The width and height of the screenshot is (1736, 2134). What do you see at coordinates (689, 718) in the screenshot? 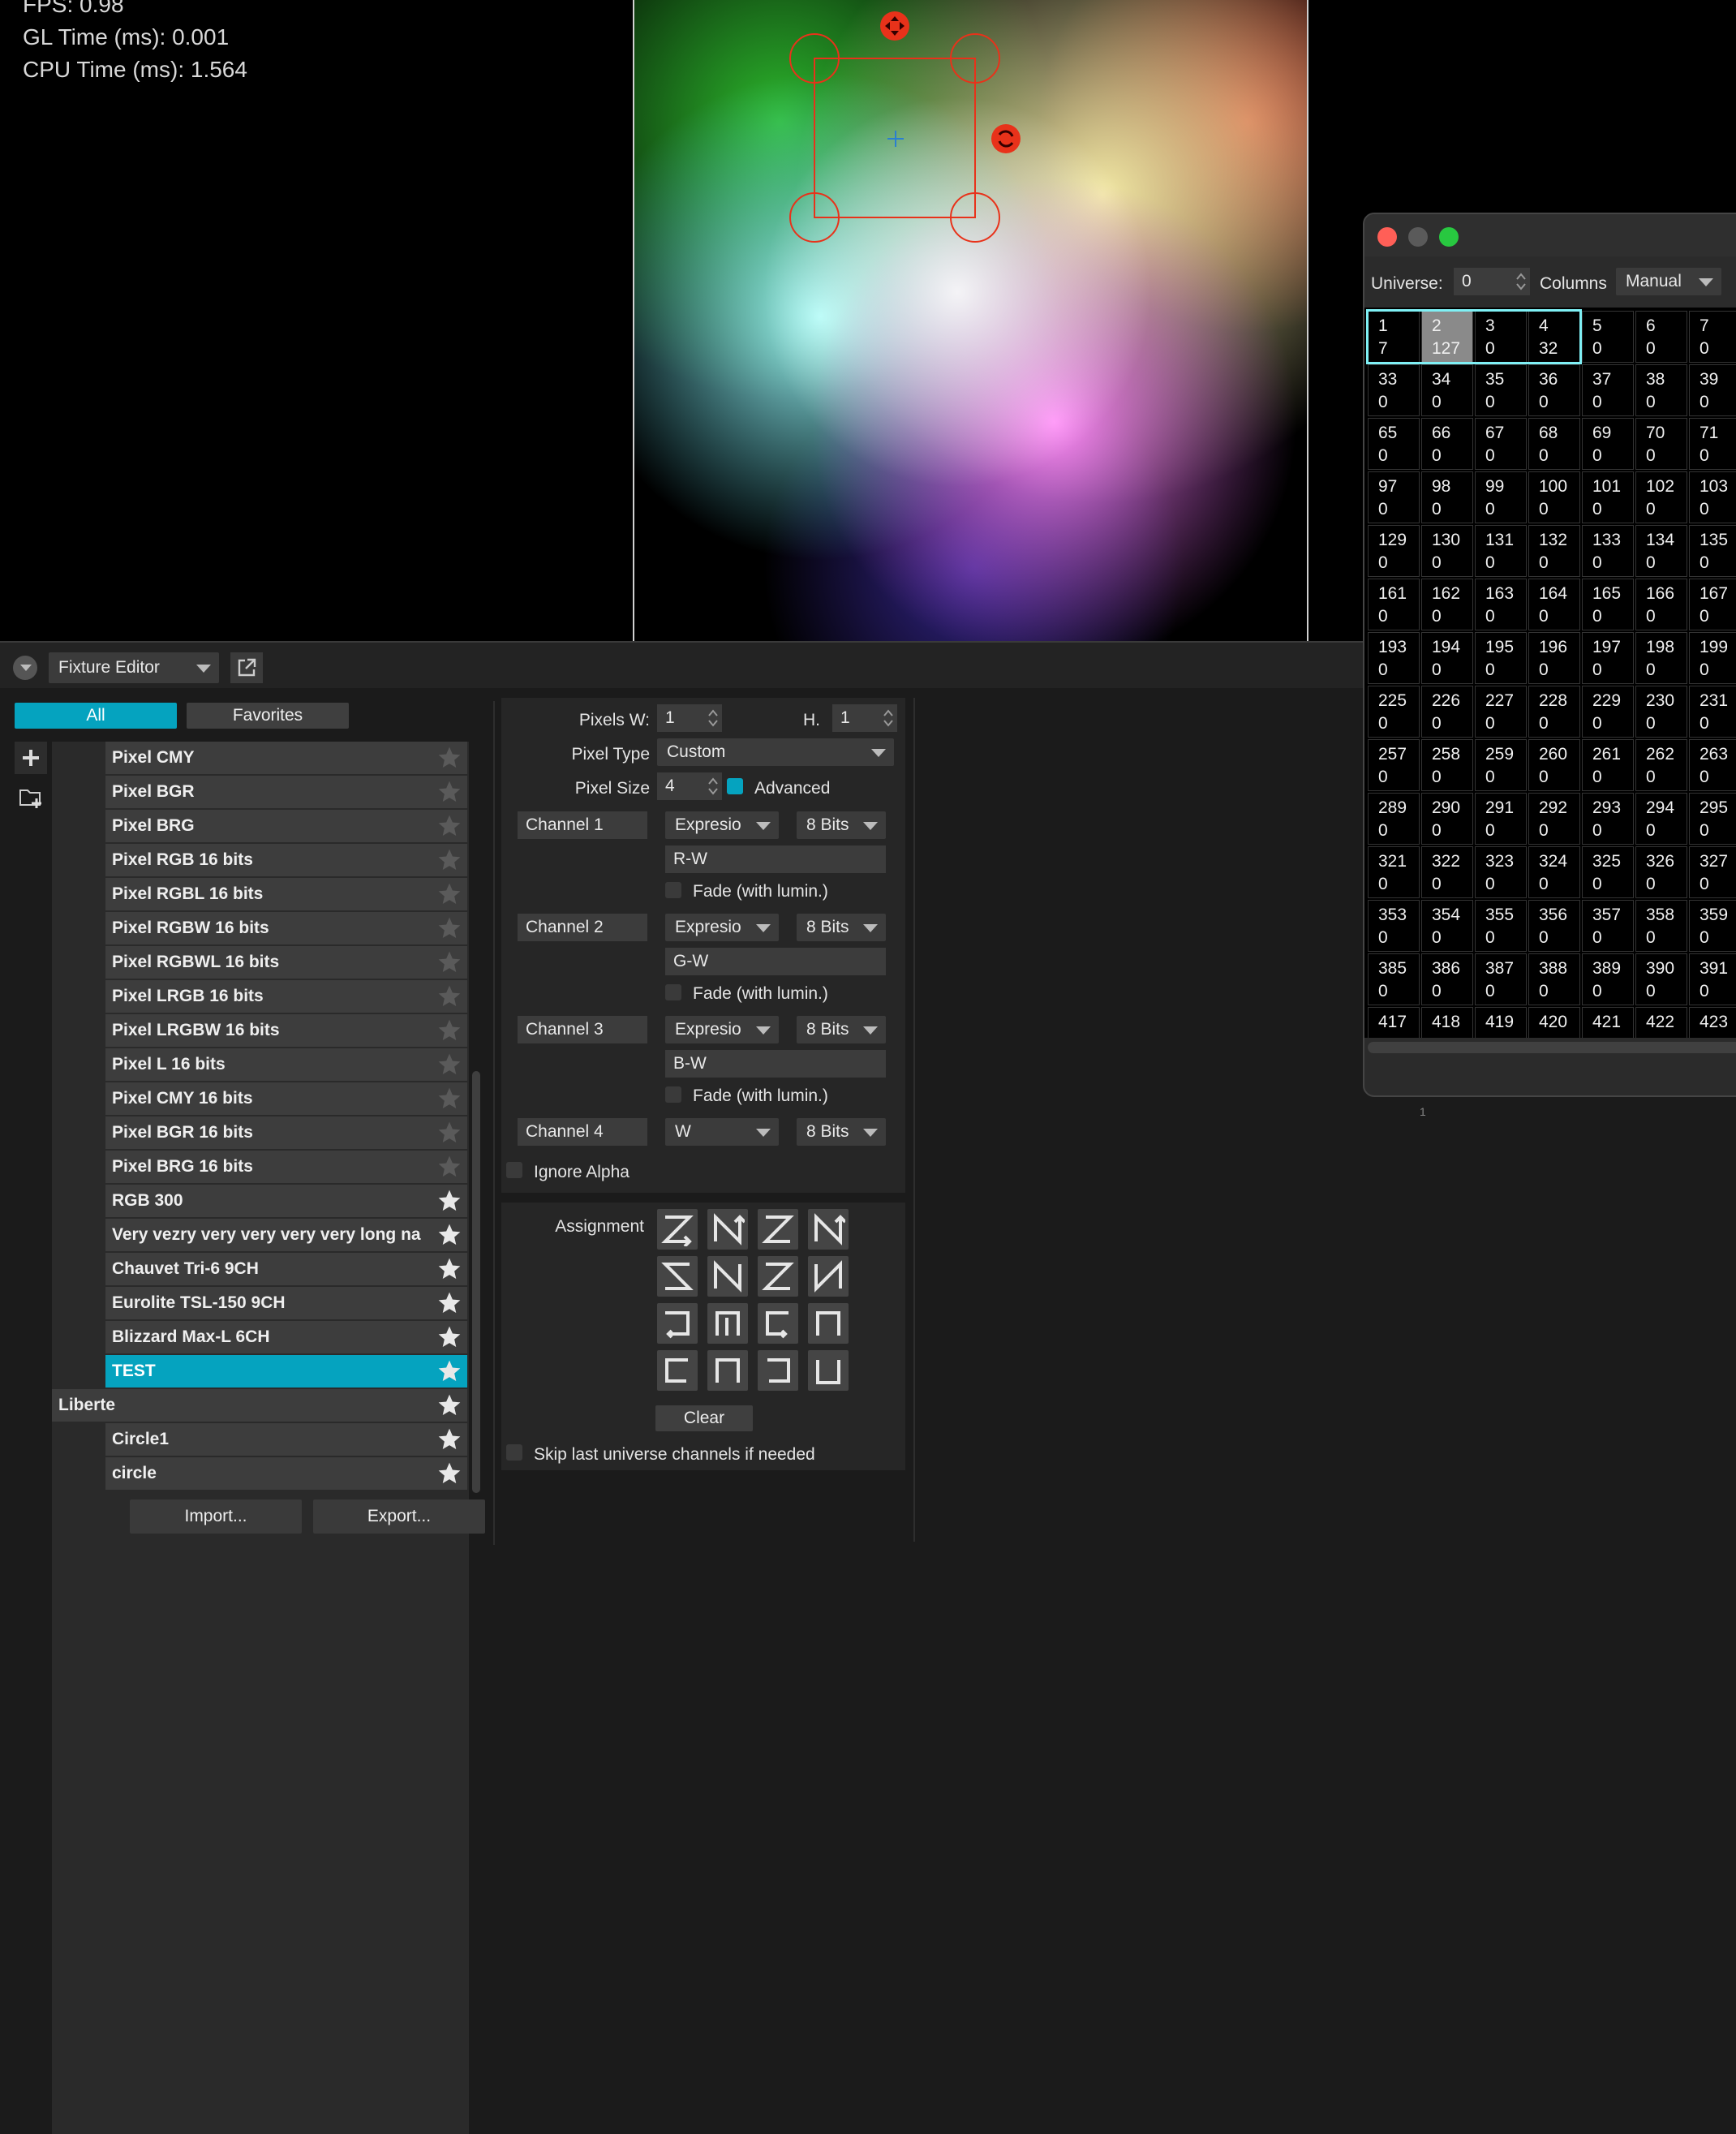
I see `pixels-w-input: 1` at bounding box center [689, 718].